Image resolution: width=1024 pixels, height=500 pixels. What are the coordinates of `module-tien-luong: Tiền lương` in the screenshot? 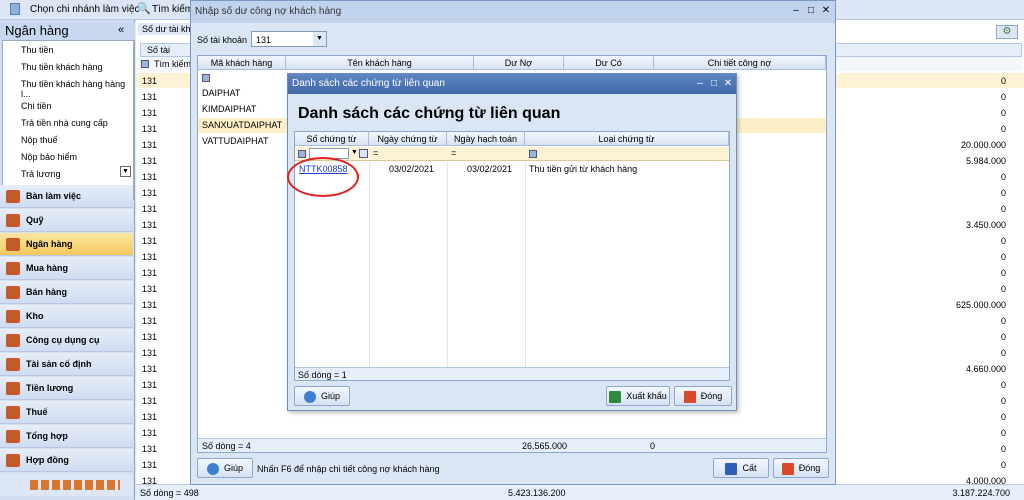 It's located at (66, 388).